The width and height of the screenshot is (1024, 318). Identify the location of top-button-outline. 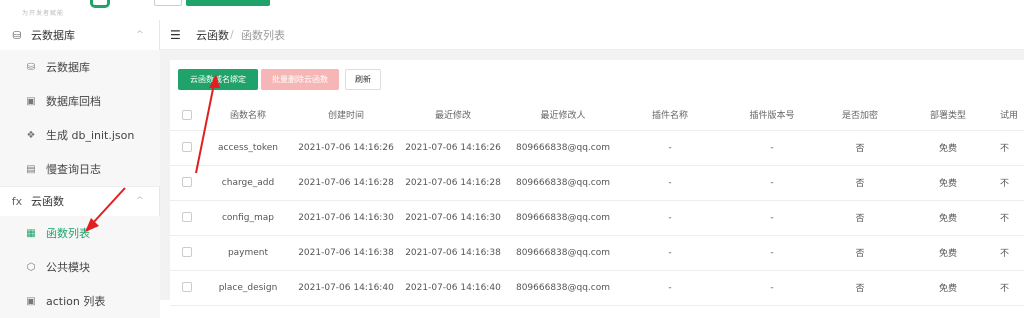
(168, 3).